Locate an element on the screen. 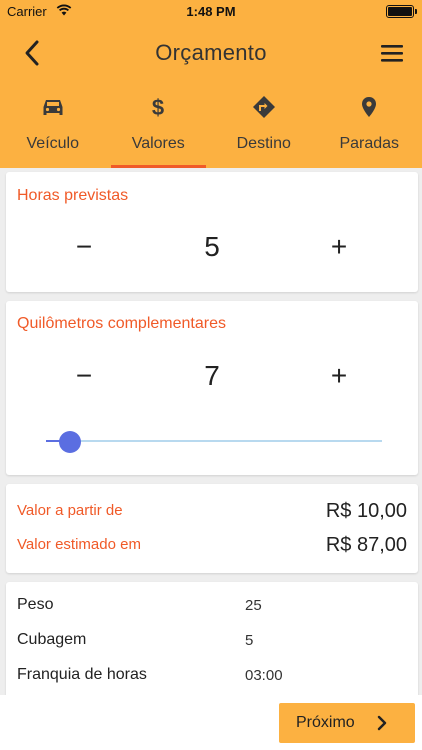 Image resolution: width=422 pixels, height=750 pixels. km-slider is located at coordinates (214, 441).